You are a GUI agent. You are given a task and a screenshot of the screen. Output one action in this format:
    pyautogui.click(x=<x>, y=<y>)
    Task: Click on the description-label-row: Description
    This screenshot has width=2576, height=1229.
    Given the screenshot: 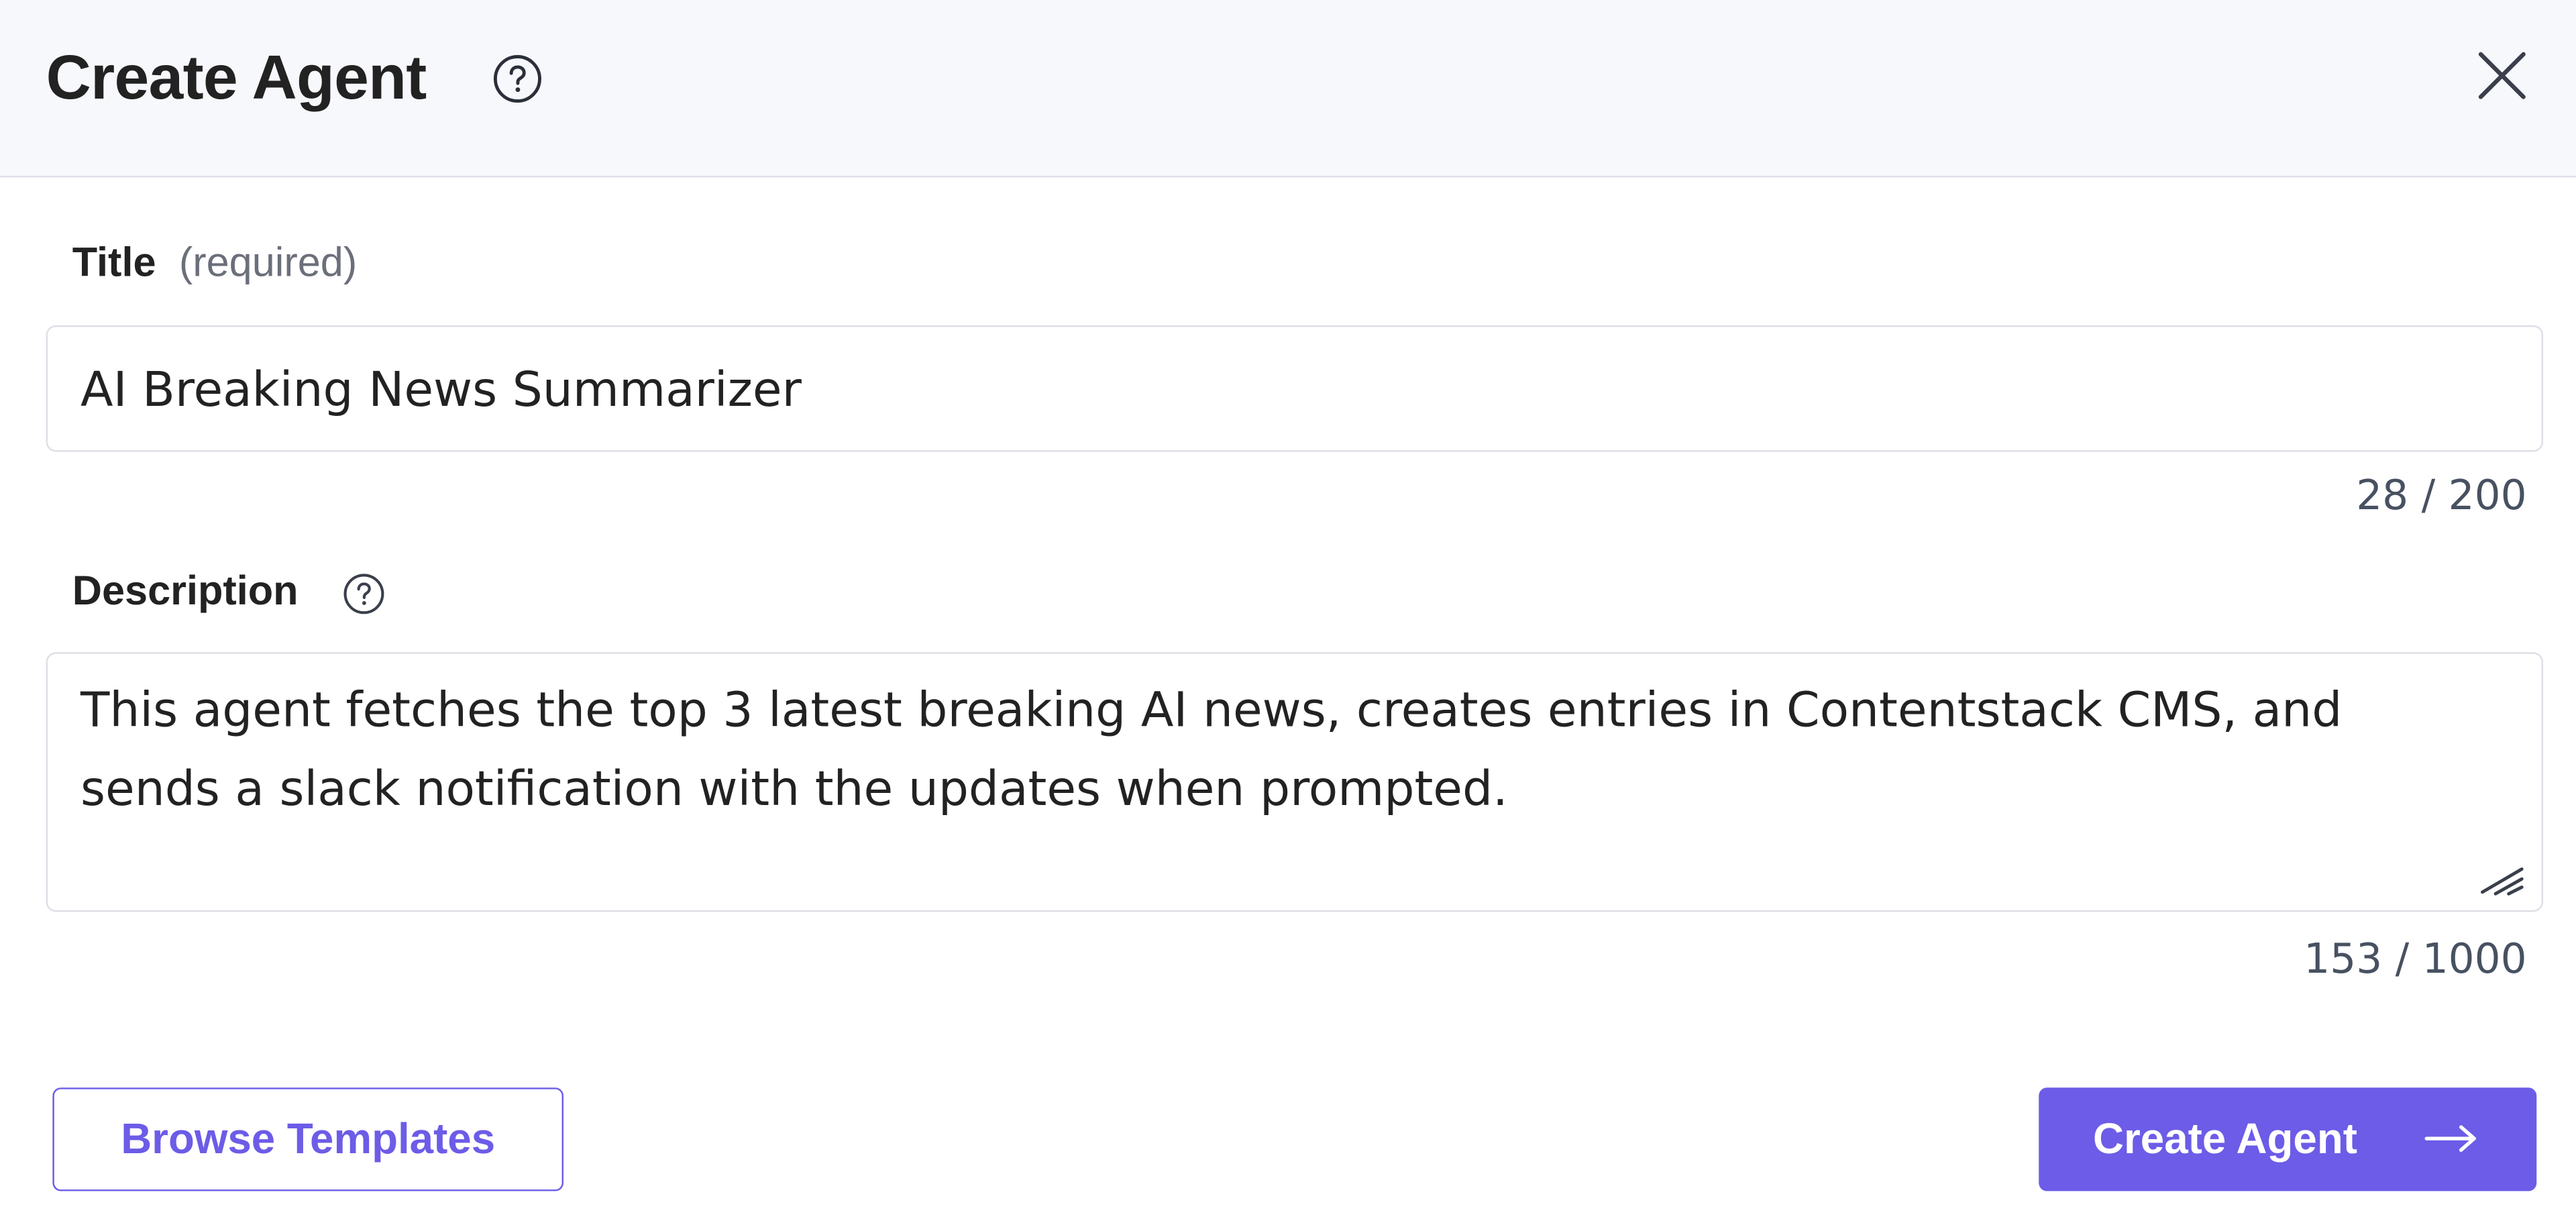 What is the action you would take?
    pyautogui.click(x=185, y=592)
    